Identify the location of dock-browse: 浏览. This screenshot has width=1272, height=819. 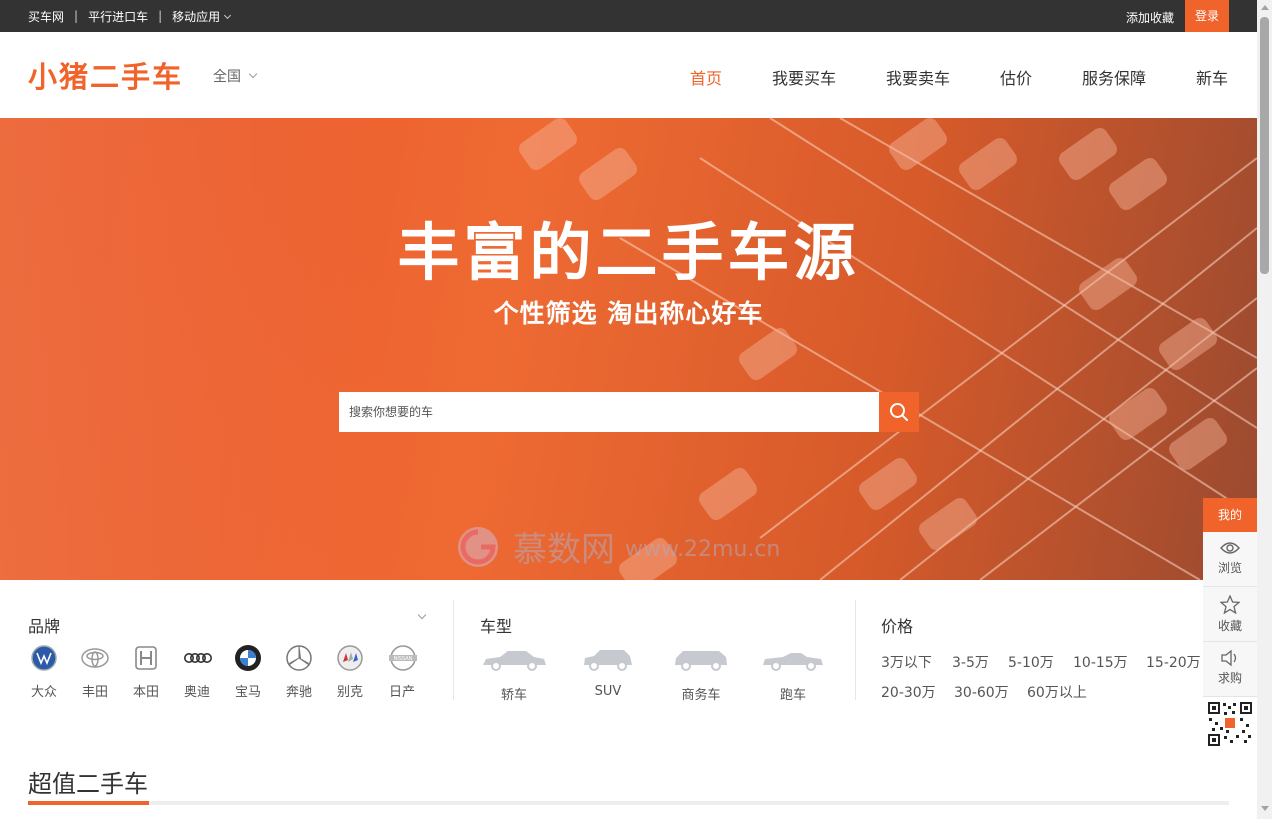
(1230, 559).